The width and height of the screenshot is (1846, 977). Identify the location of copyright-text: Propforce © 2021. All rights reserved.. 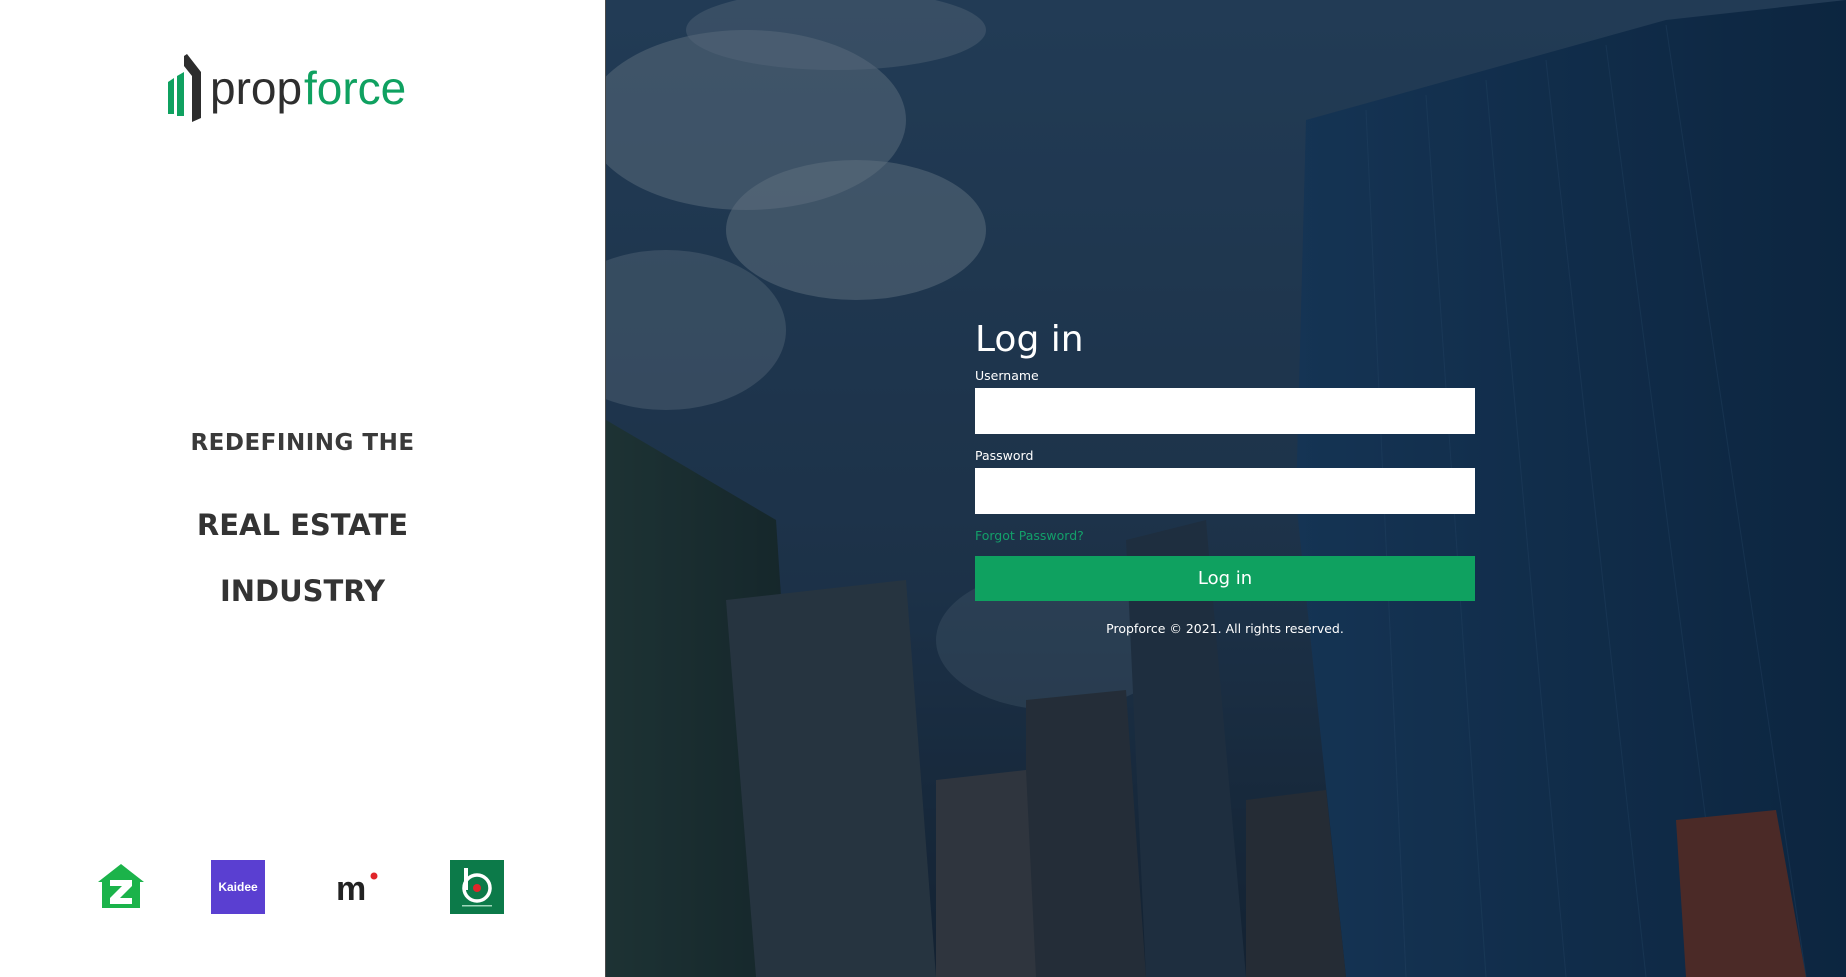
(1225, 628).